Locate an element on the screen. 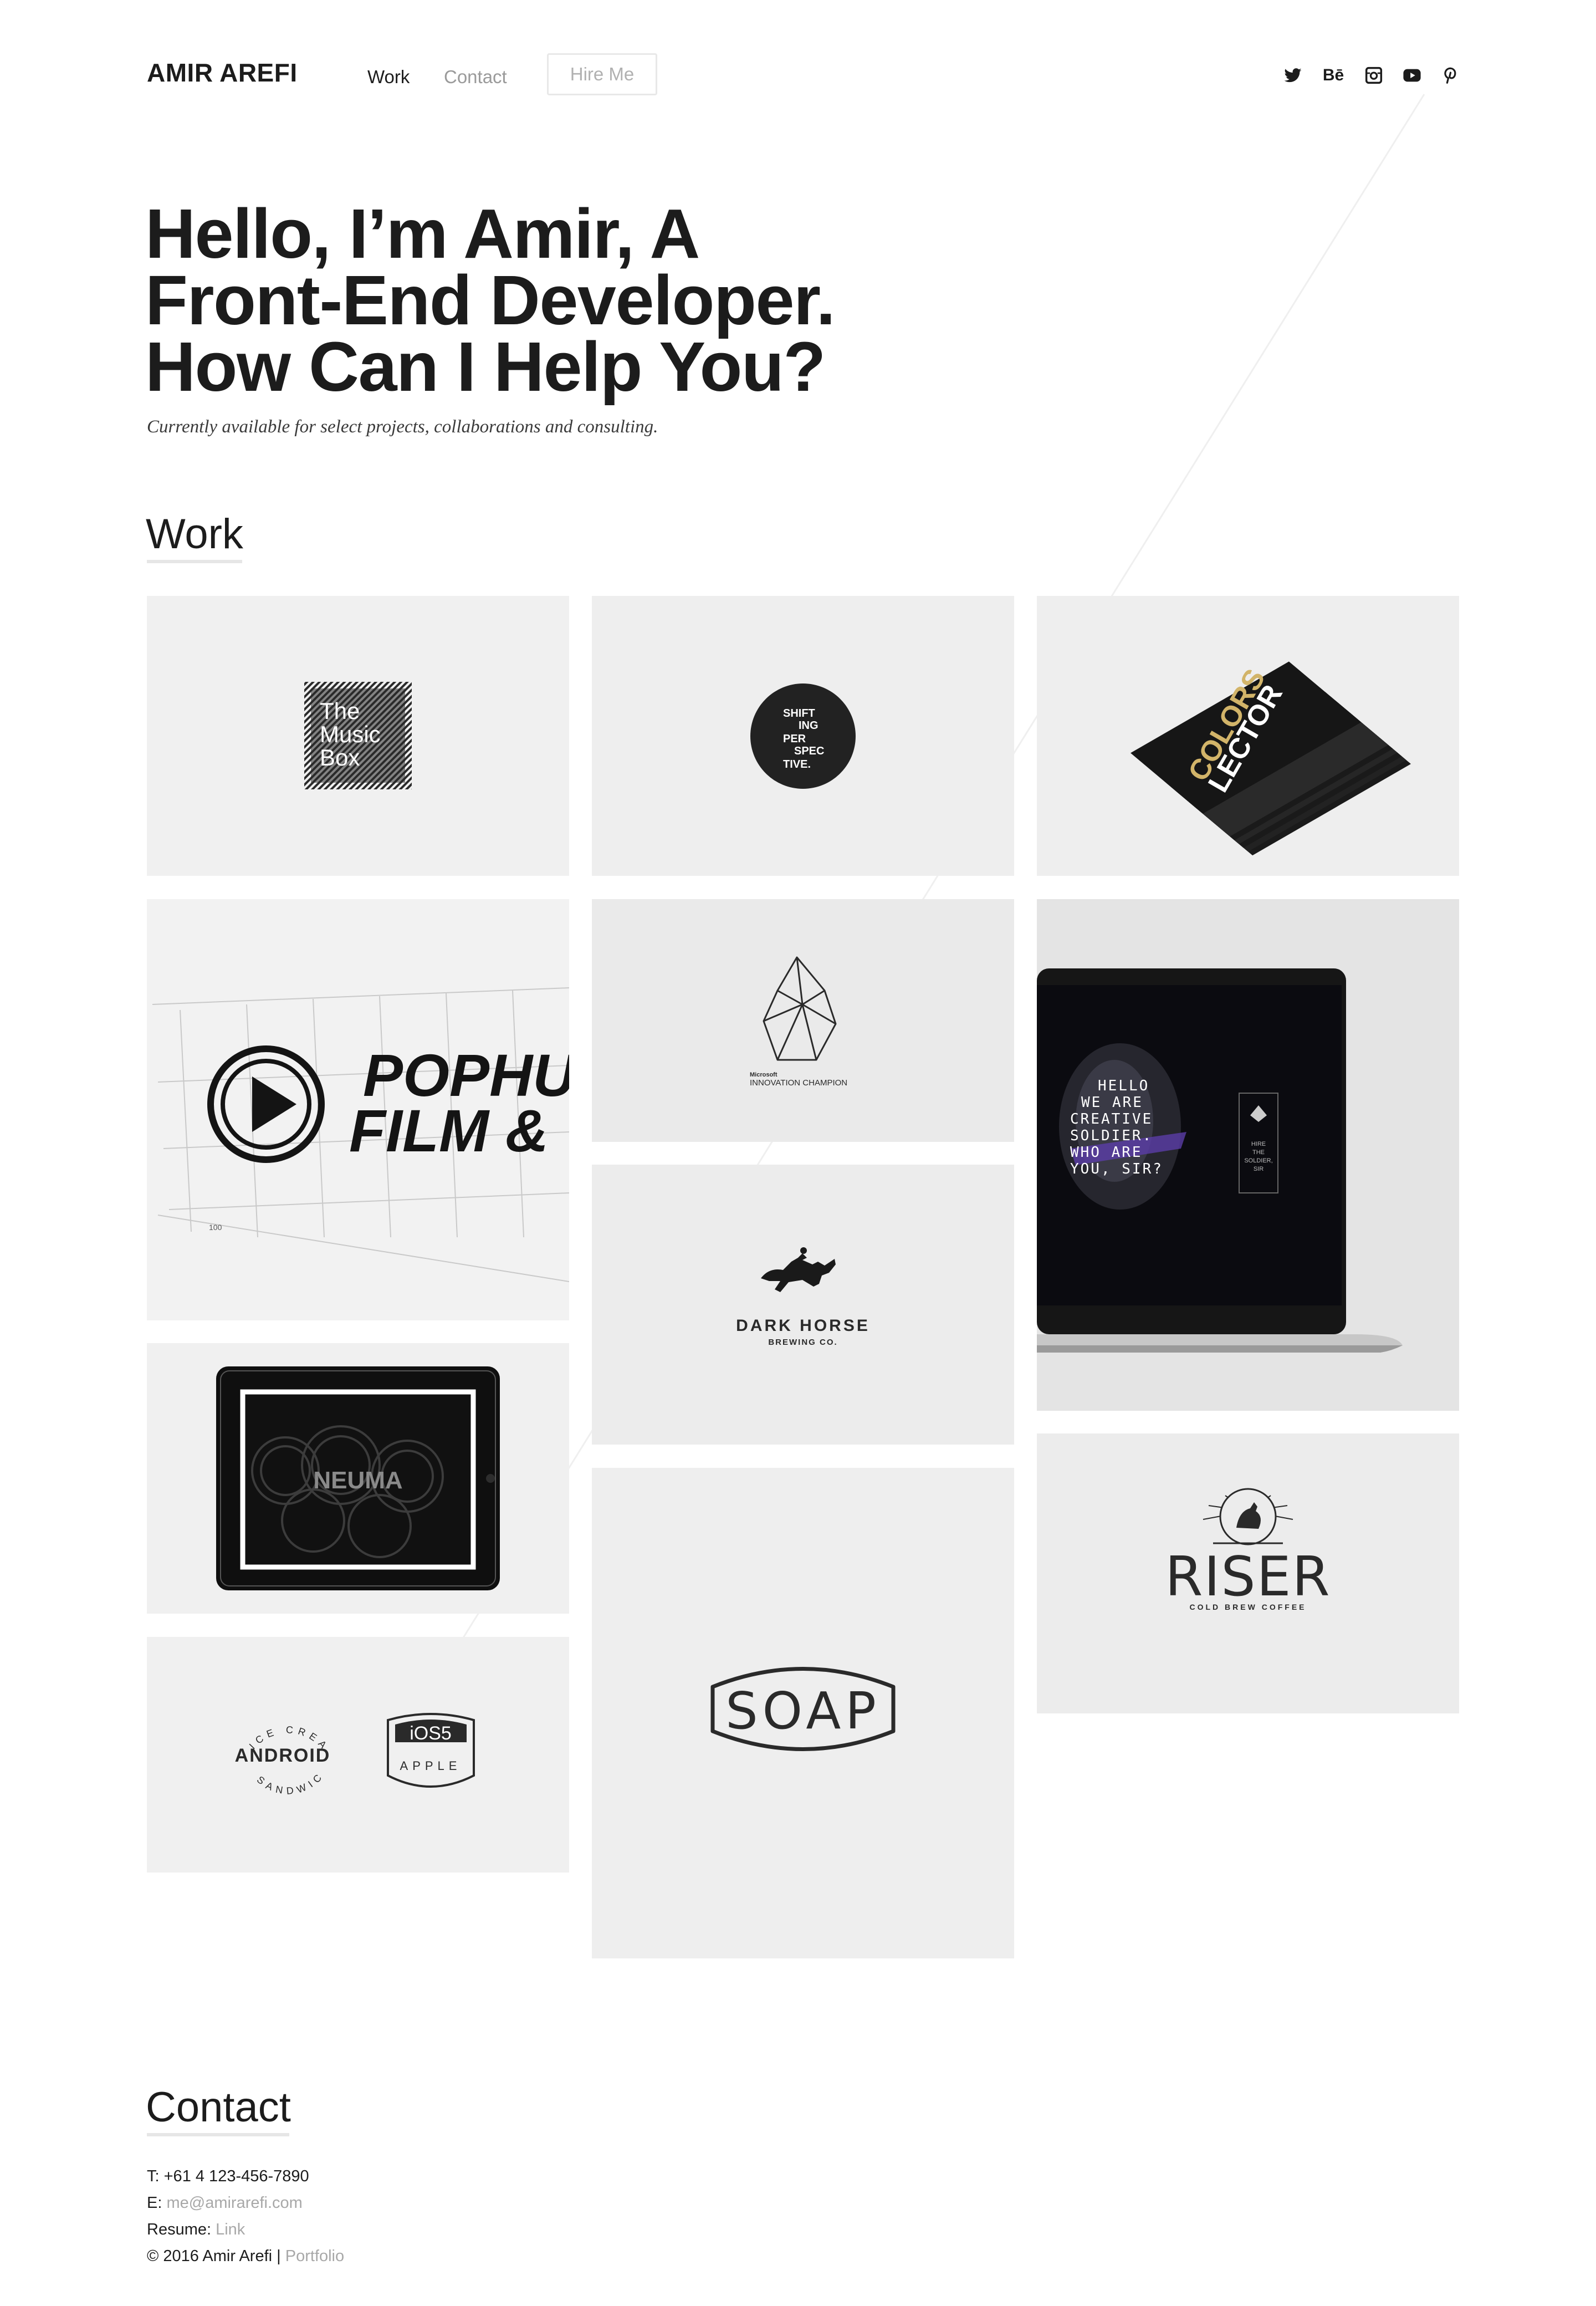  site-header: AMIR AREFI Work Contact Hire Me Bē is located at coordinates (803, 78).